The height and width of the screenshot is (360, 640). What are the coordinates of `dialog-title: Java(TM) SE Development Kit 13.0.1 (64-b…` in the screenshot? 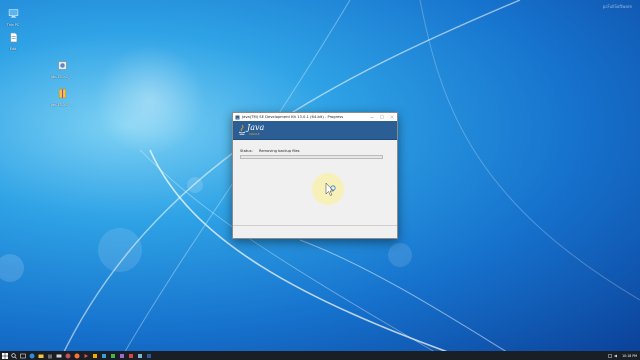 It's located at (293, 117).